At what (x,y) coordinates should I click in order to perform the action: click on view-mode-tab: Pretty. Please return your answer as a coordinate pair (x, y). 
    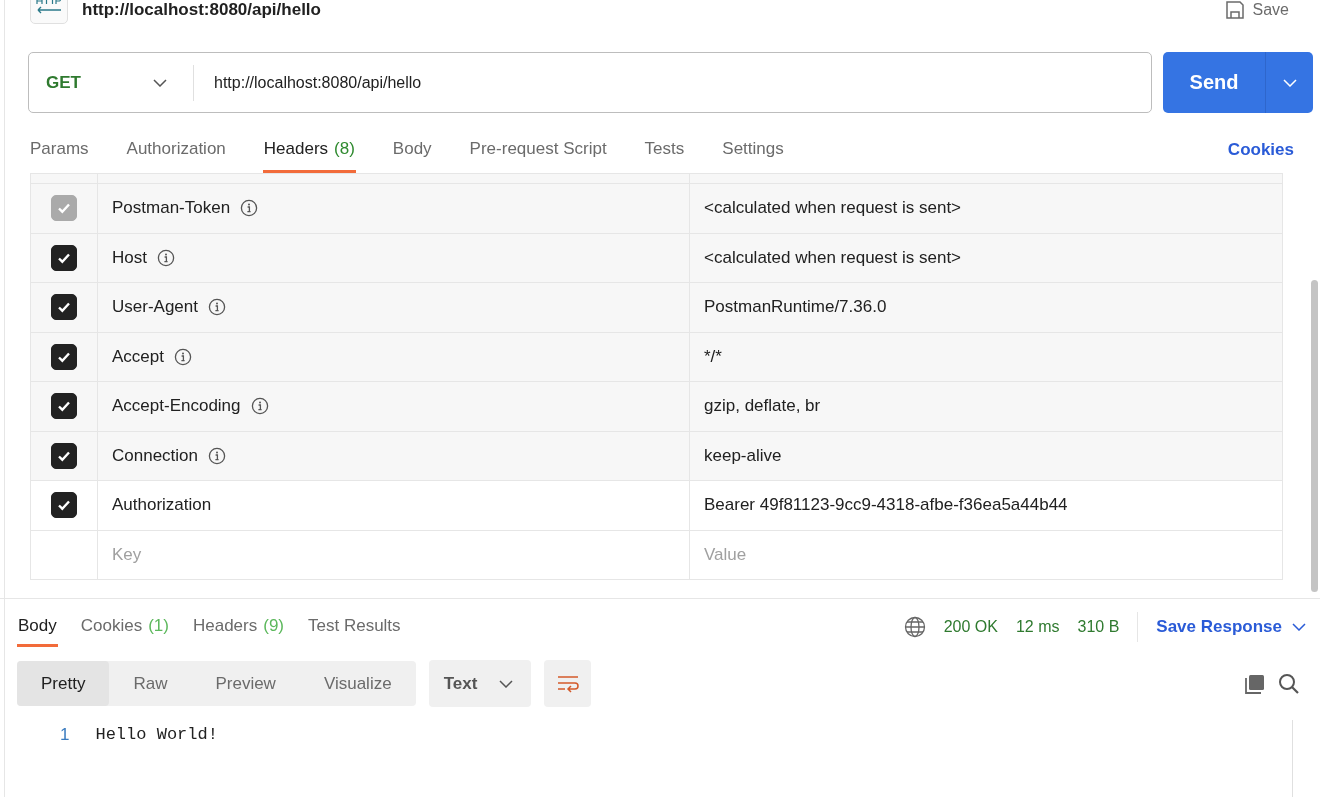
    Looking at the image, I should click on (63, 683).